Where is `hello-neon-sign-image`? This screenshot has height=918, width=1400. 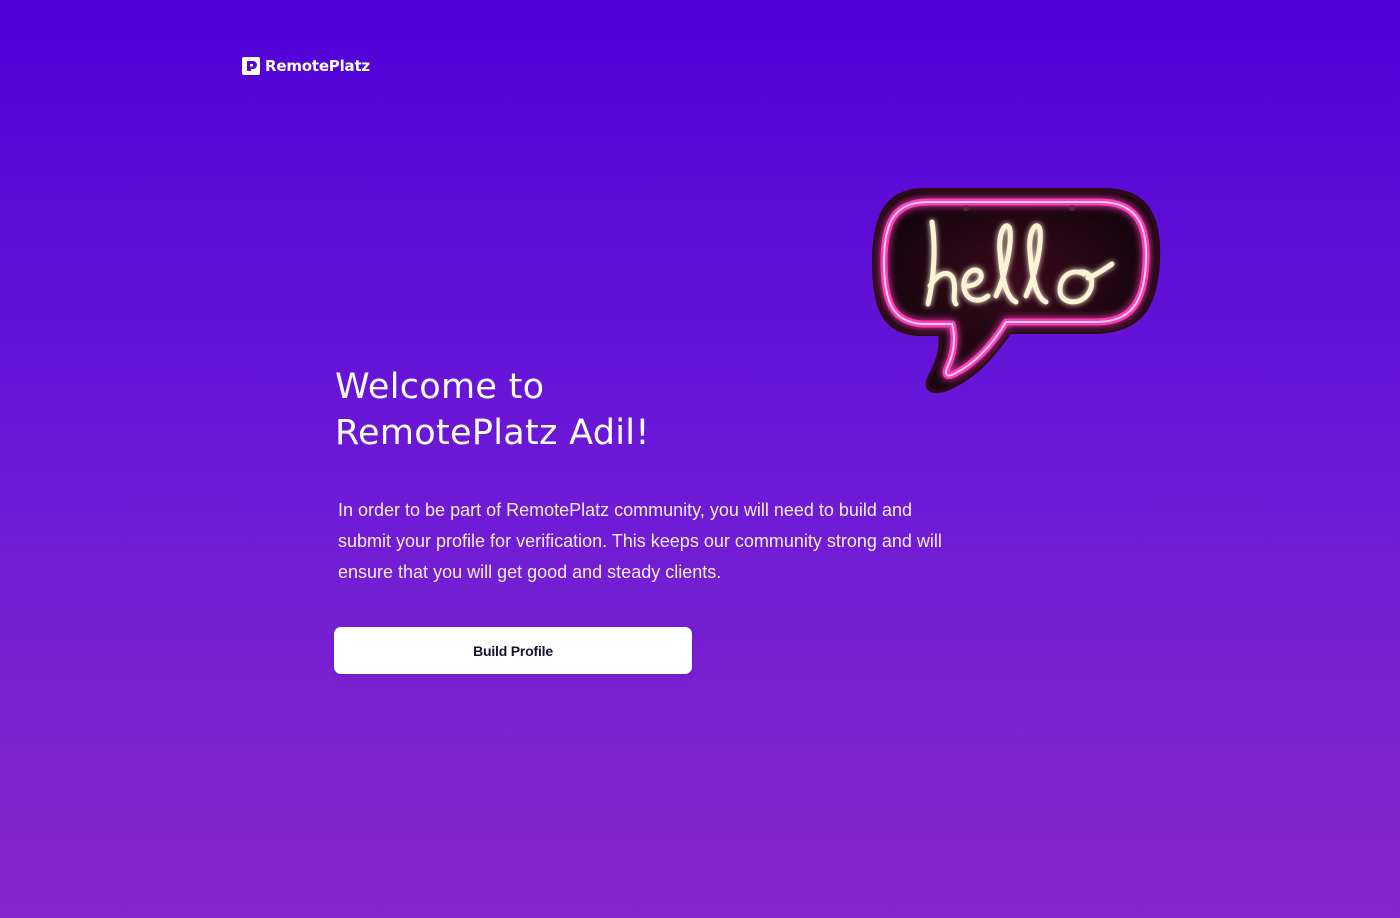
hello-neon-sign-image is located at coordinates (1016, 289).